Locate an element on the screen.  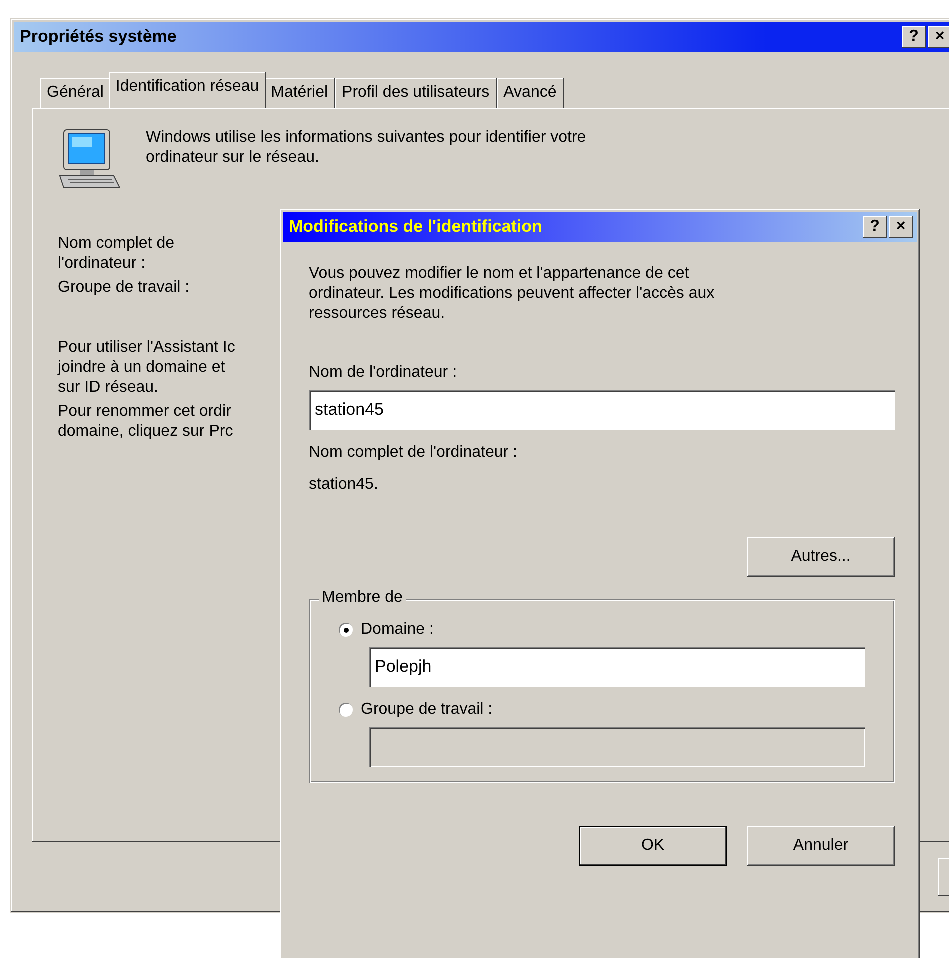
description-text: Vous pouvez modifier le nom et l'appartenance de cet ordinateur. Les modifications peuvent affecter l'accès aux ressources réseau. is located at coordinates (512, 294).